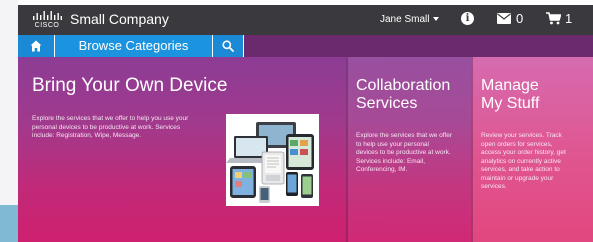 The width and height of the screenshot is (593, 242). I want to click on manage-title-line2: My Stuff, so click(510, 103).